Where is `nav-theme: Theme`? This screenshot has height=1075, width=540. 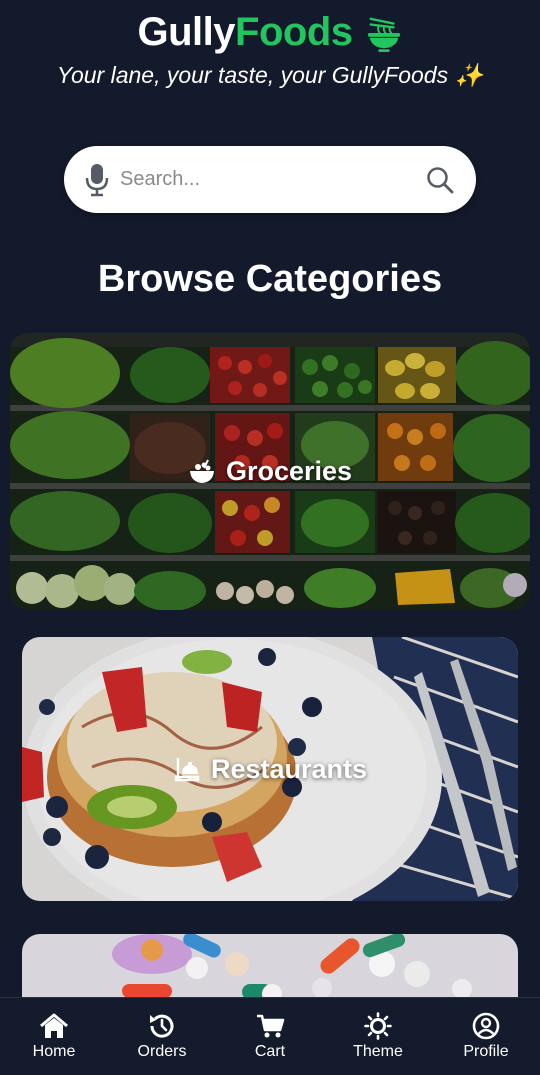
nav-theme: Theme is located at coordinates (378, 1036).